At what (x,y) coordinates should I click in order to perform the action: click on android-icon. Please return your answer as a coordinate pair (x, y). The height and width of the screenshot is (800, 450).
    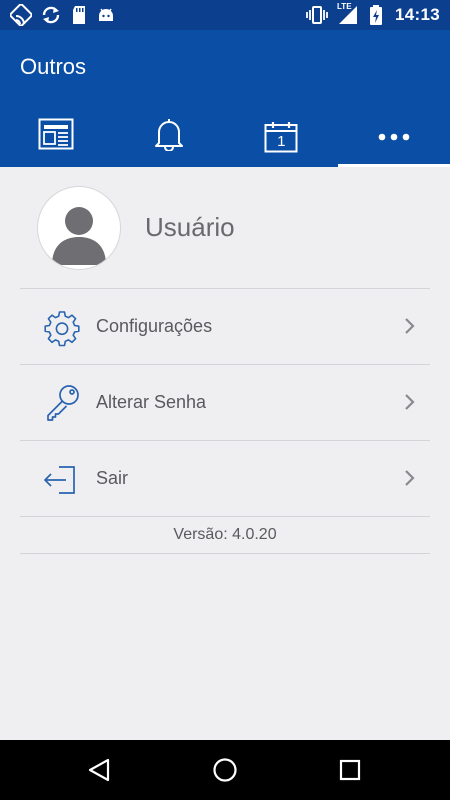
    Looking at the image, I should click on (106, 15).